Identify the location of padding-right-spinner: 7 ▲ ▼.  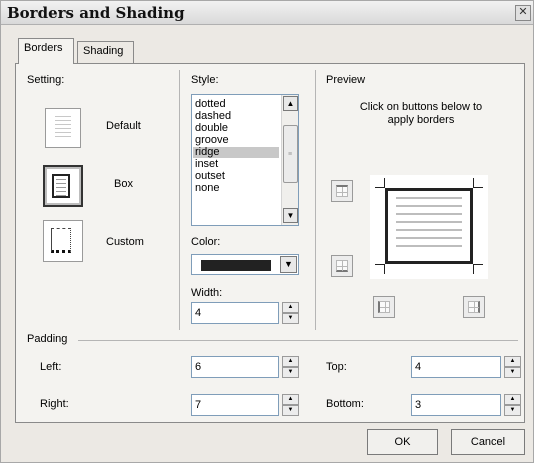
(245, 405).